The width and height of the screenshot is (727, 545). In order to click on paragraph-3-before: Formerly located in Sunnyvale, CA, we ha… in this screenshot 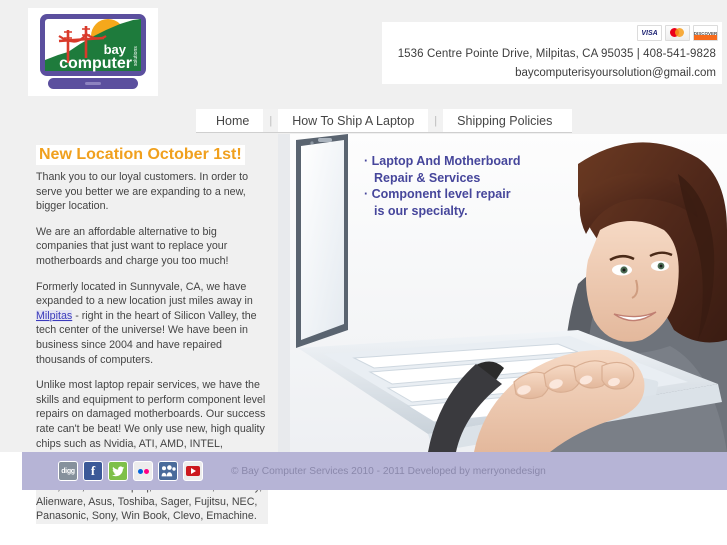, I will do `click(144, 294)`.